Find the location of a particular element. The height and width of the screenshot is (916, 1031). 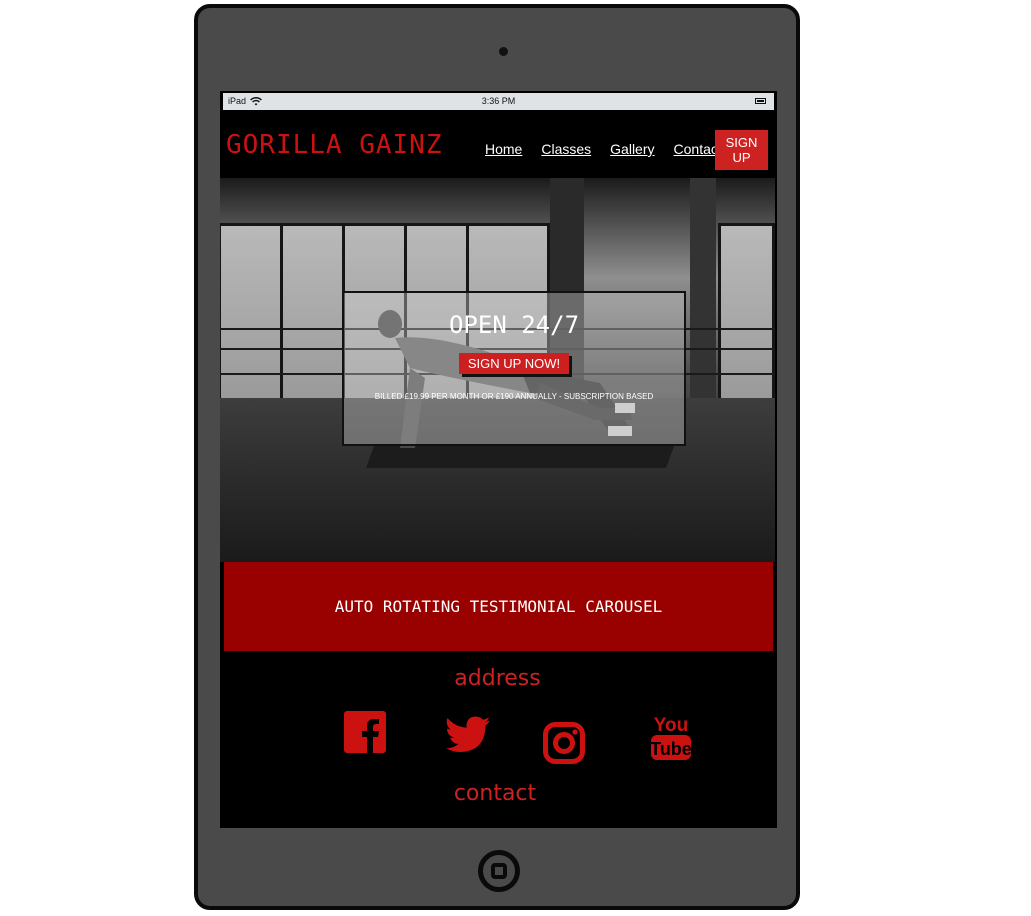

main-nav: Home Classes Gallery Contact is located at coordinates (603, 149).